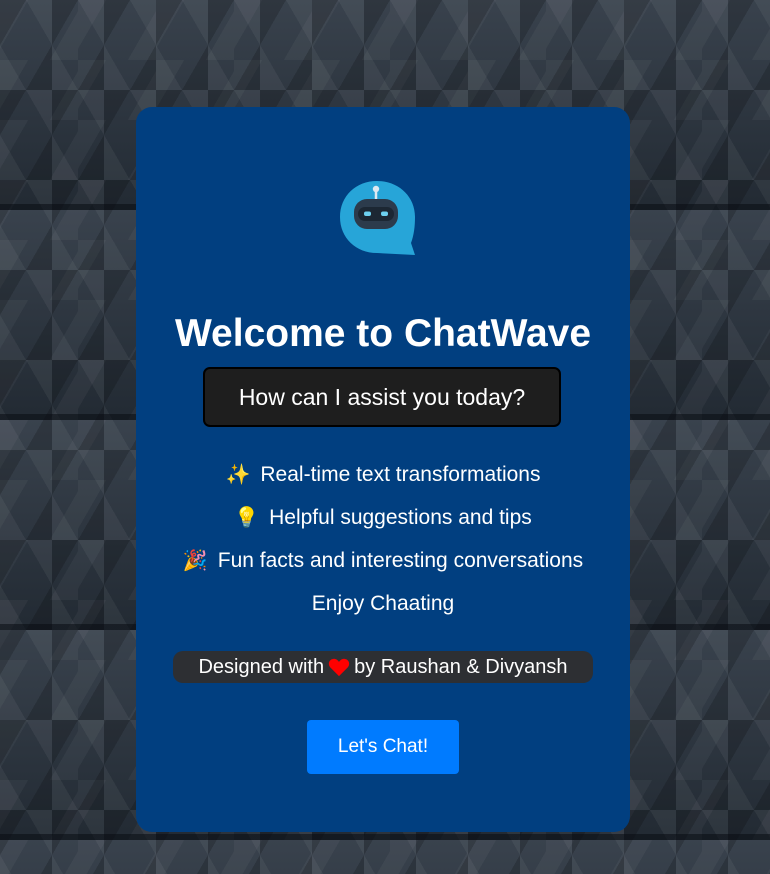 This screenshot has height=874, width=770. Describe the element at coordinates (261, 667) in the screenshot. I see `credit-prefix: Designed with` at that location.